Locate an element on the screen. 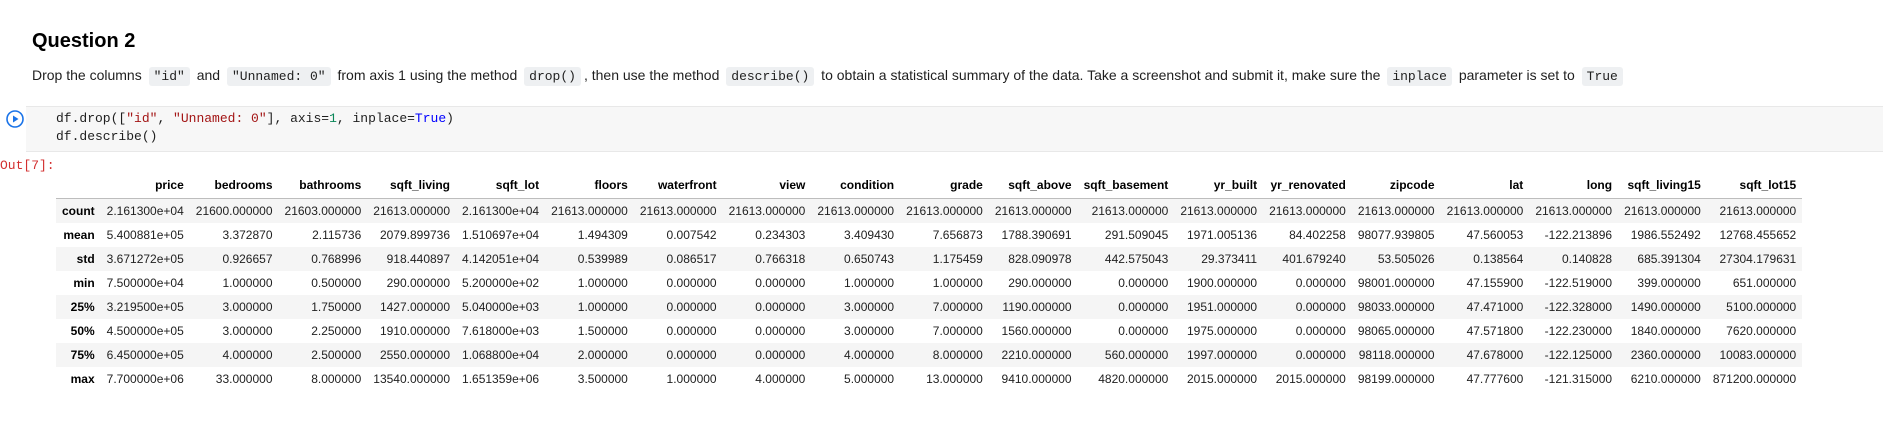  instruction-text: and is located at coordinates (208, 75).